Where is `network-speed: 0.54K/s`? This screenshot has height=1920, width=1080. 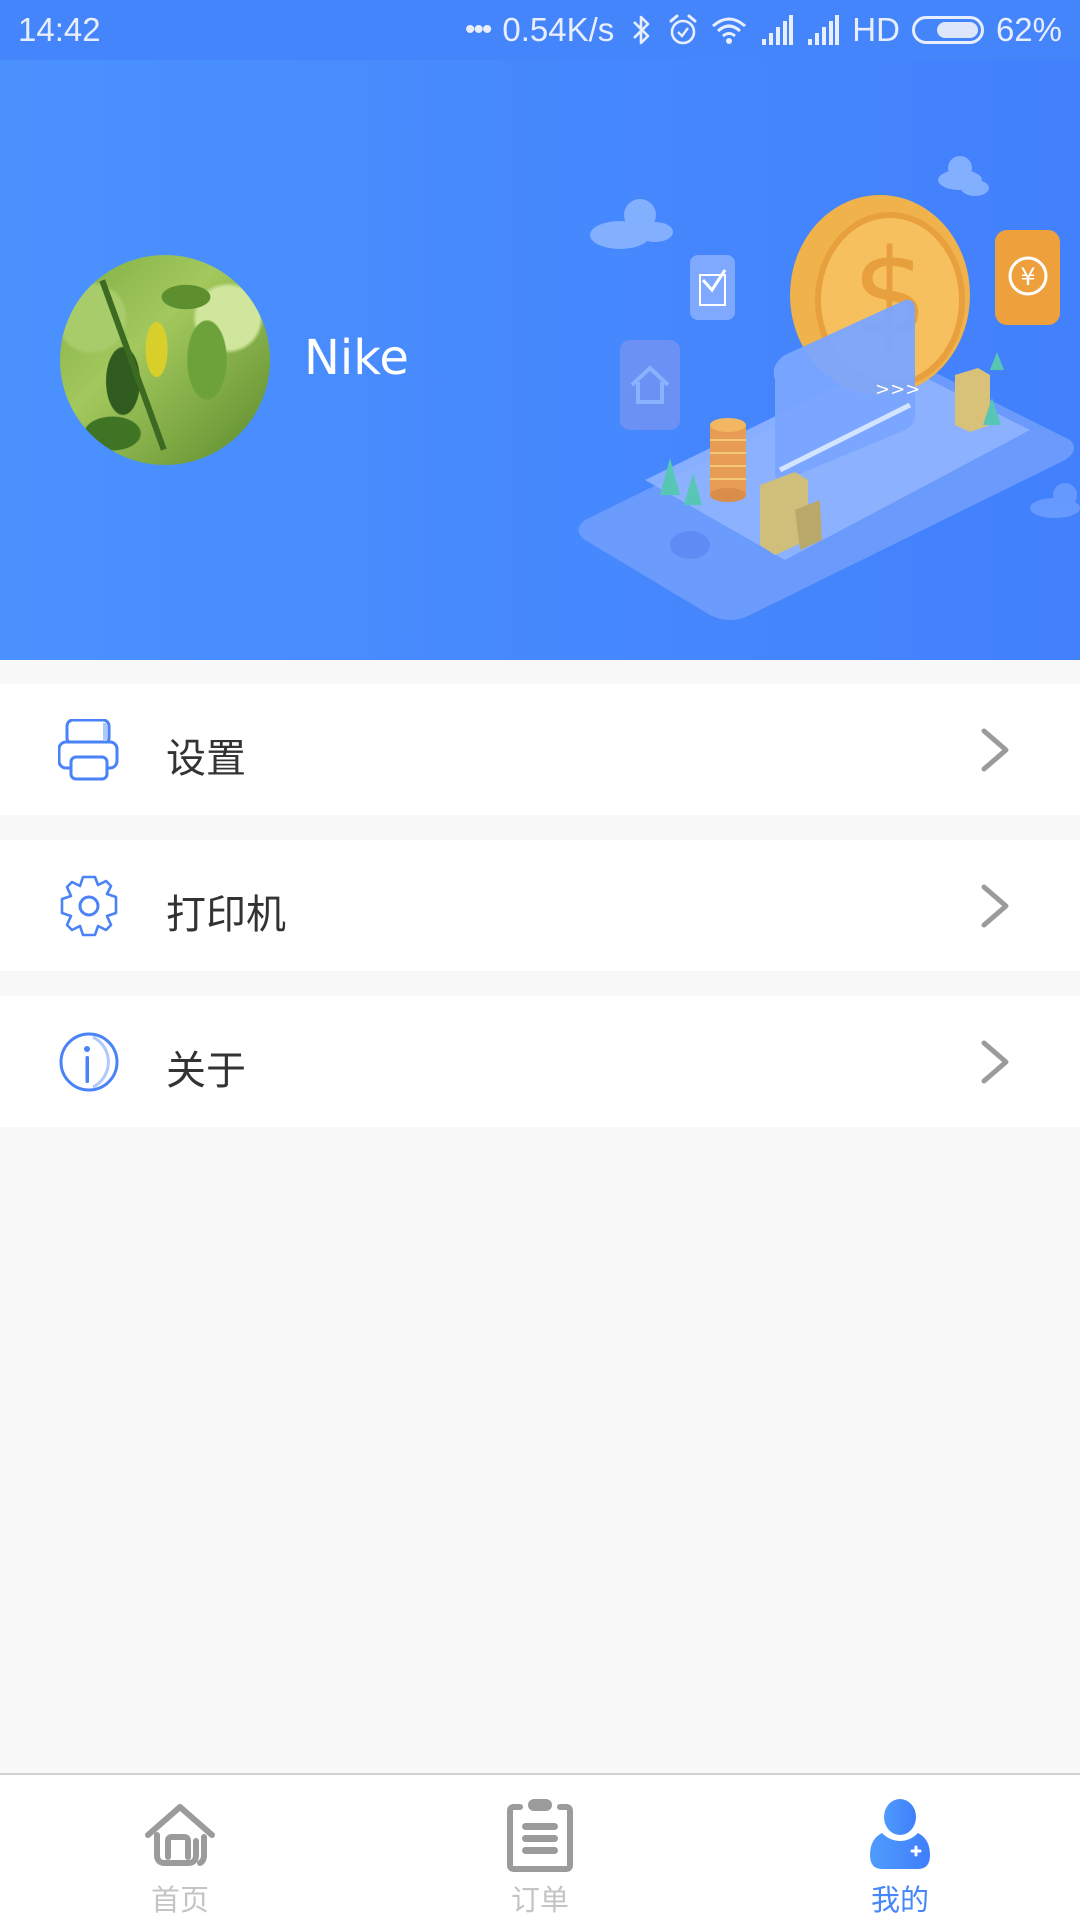 network-speed: 0.54K/s is located at coordinates (558, 29).